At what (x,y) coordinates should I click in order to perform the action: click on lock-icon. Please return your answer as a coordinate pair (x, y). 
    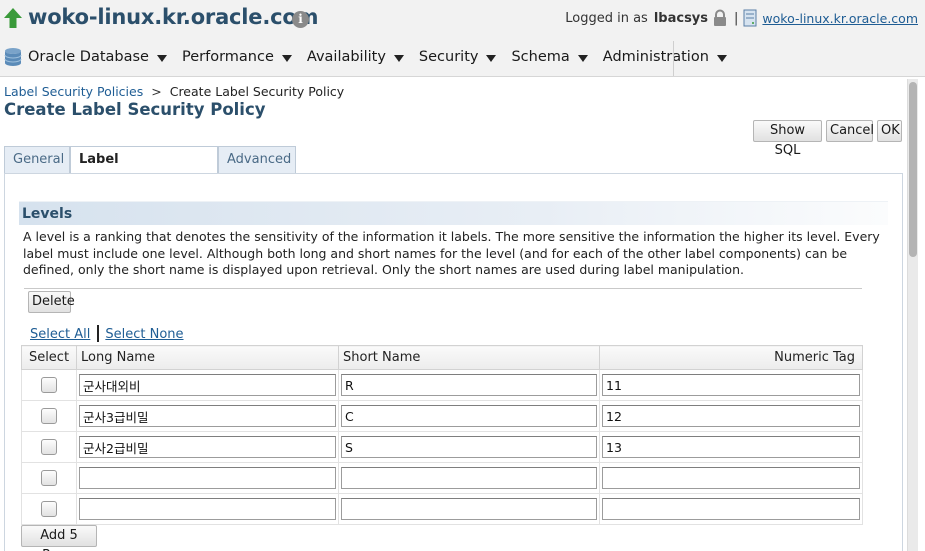
    Looking at the image, I should click on (720, 17).